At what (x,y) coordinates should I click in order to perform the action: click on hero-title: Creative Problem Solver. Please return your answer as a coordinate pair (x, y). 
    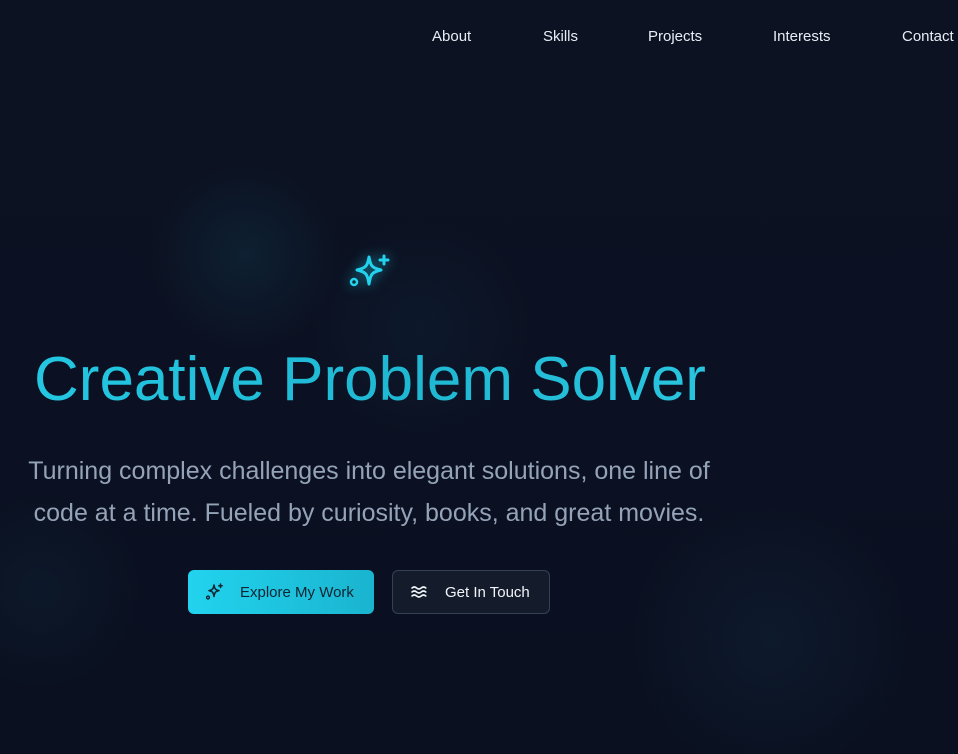
    Looking at the image, I should click on (370, 380).